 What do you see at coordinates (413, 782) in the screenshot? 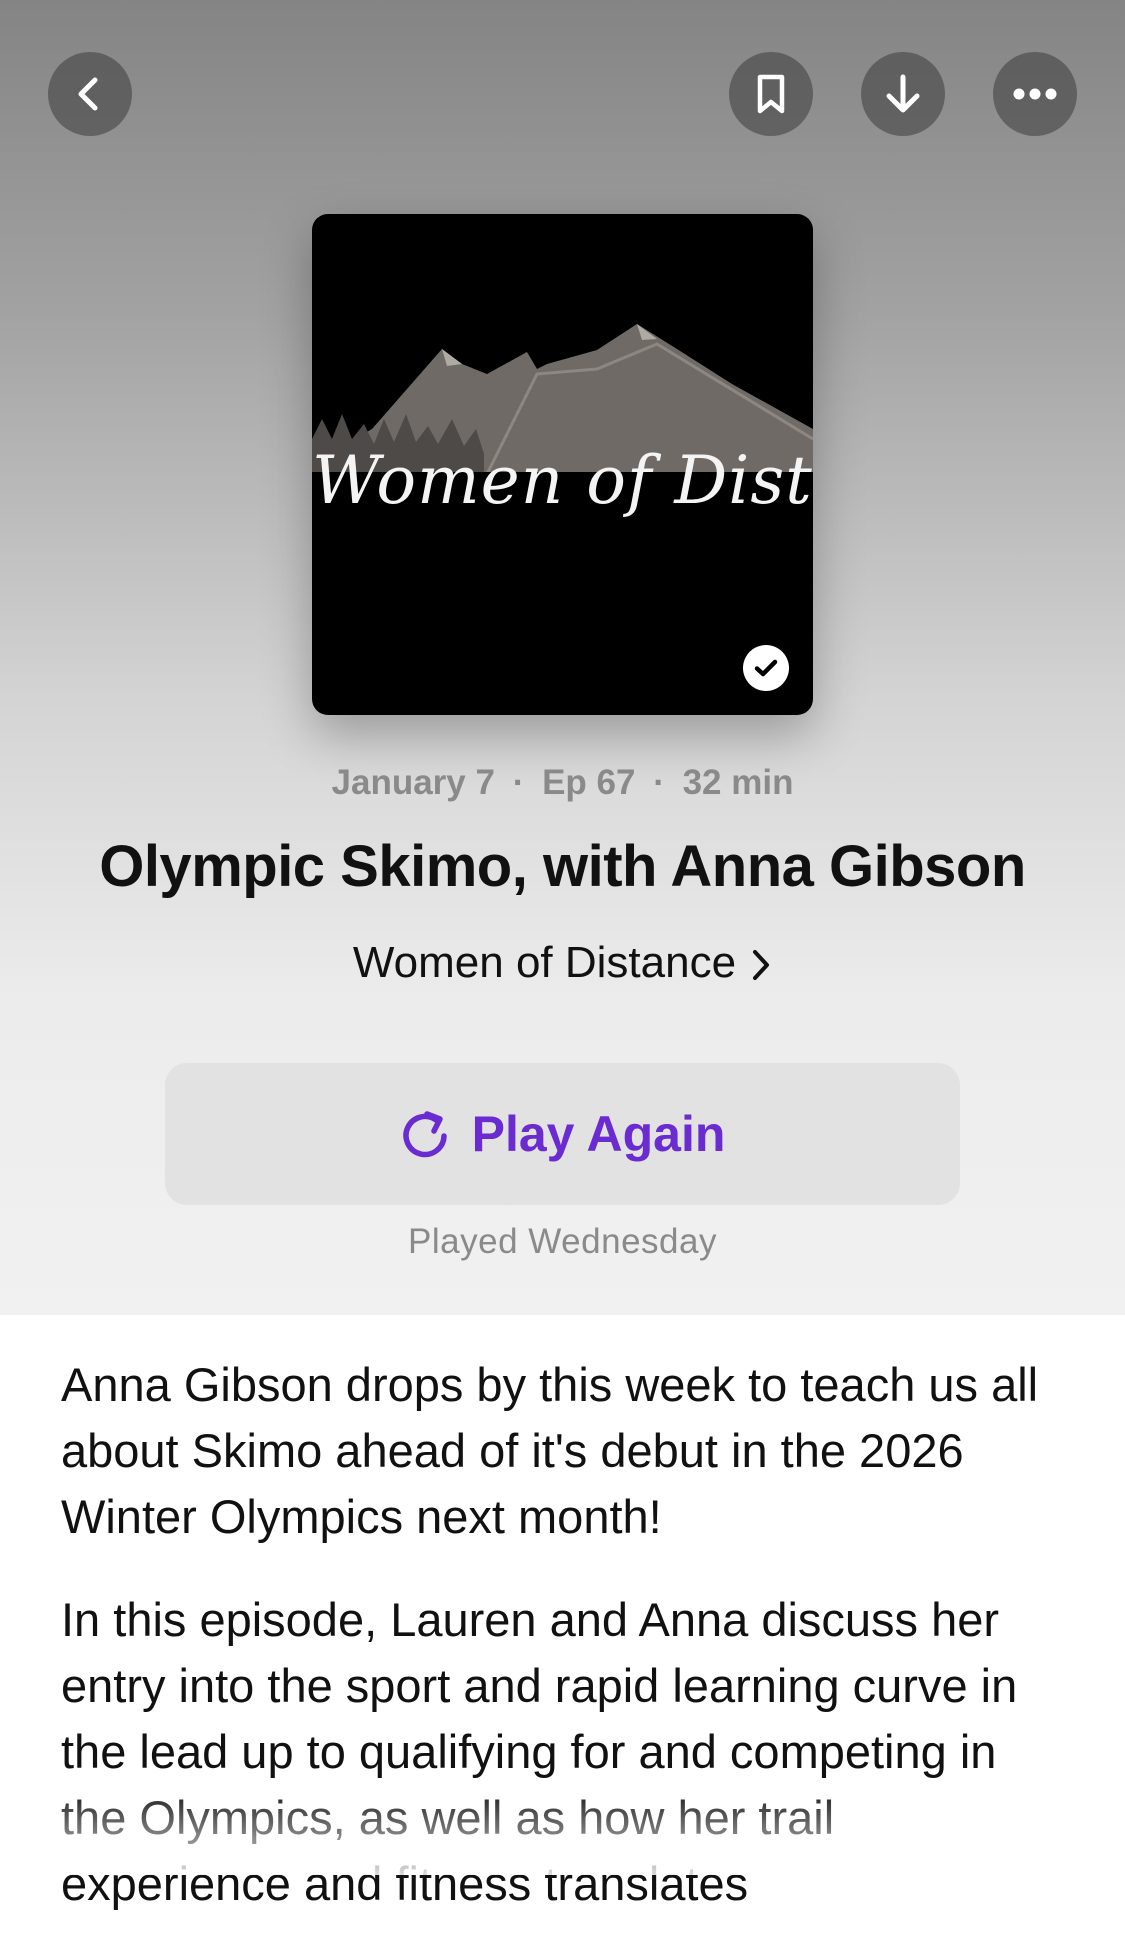
I see `episode-date: January 7` at bounding box center [413, 782].